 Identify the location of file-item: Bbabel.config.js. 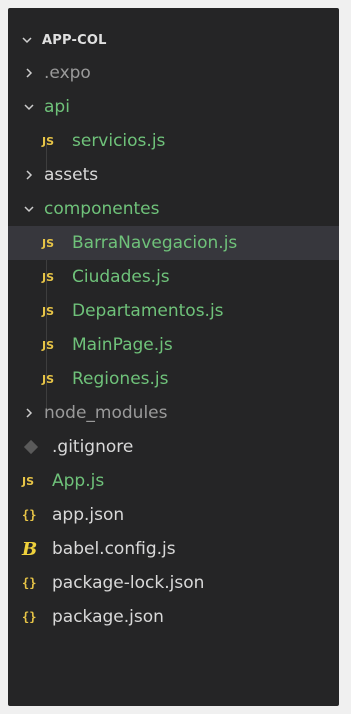
(173, 549).